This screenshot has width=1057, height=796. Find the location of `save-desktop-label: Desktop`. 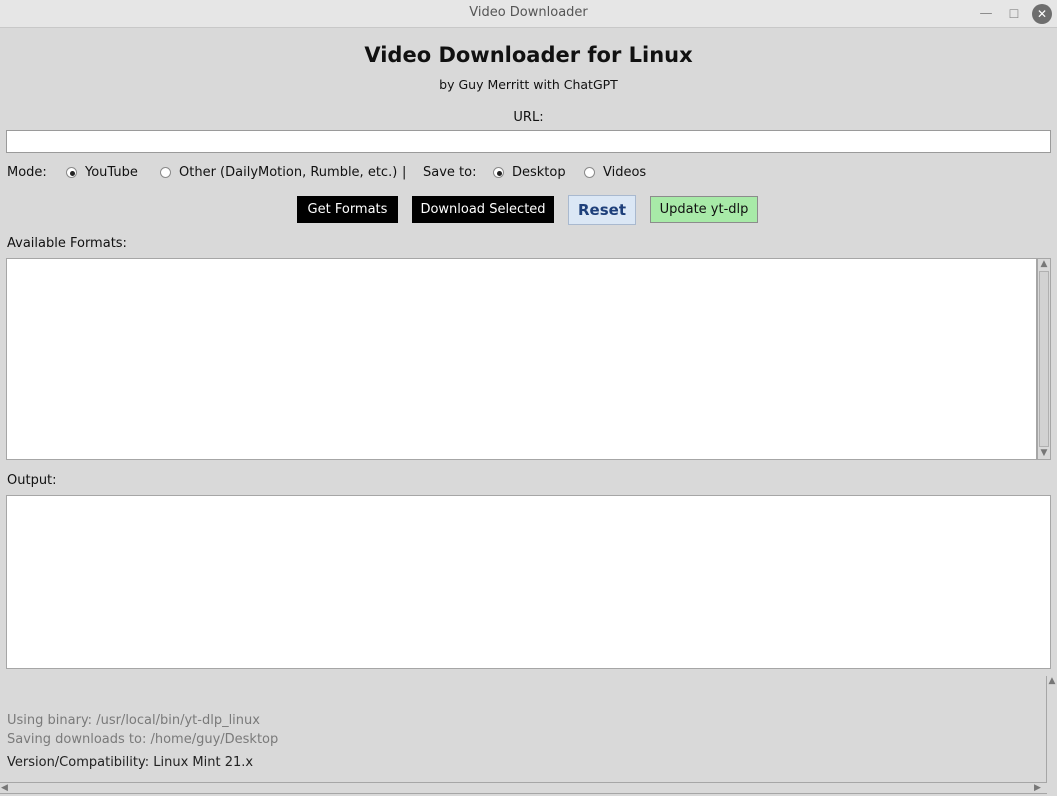

save-desktop-label: Desktop is located at coordinates (539, 172).